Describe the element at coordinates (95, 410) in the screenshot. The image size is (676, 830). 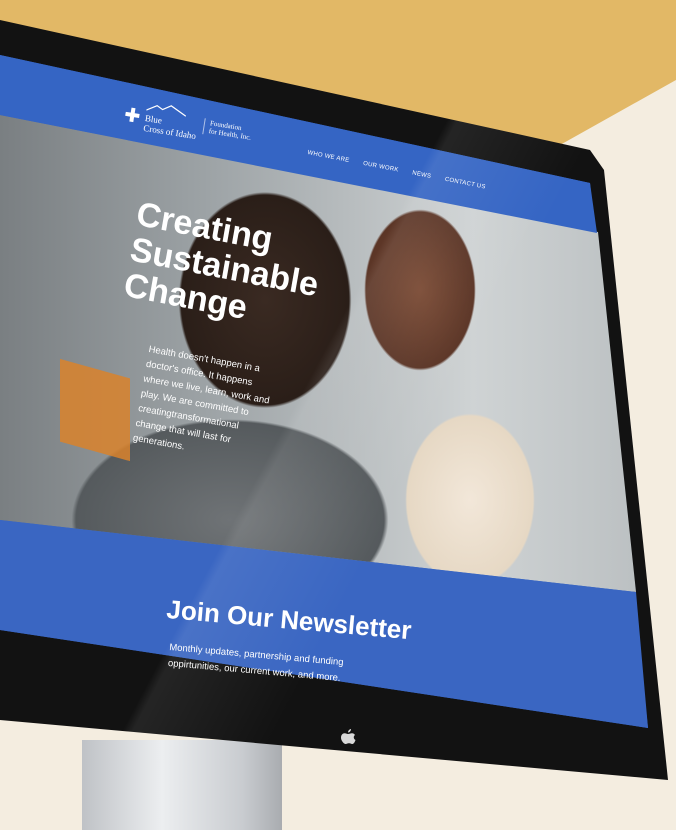
I see `hero-photo-background-art` at that location.